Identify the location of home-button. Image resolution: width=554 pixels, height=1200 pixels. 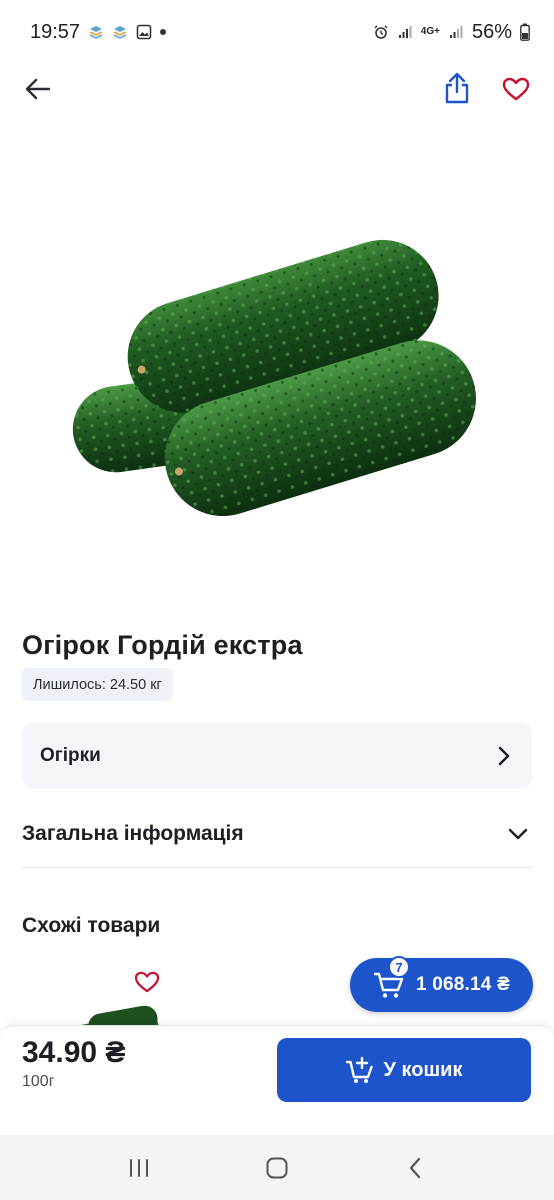
(277, 1168).